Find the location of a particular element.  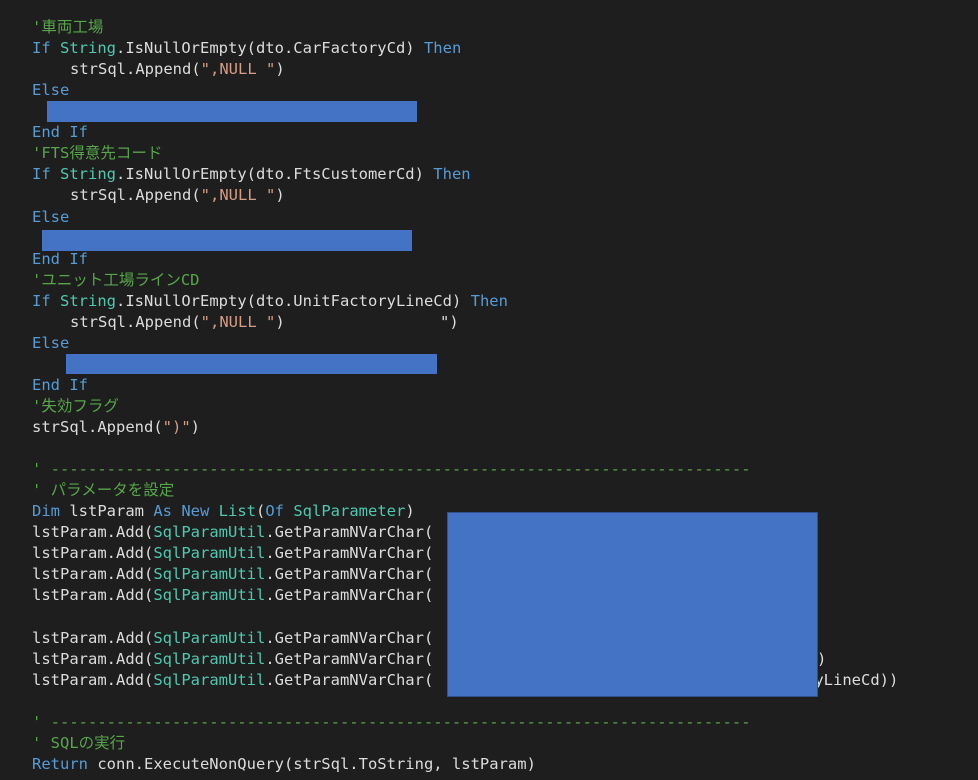

code-token: ")" is located at coordinates (176, 426).